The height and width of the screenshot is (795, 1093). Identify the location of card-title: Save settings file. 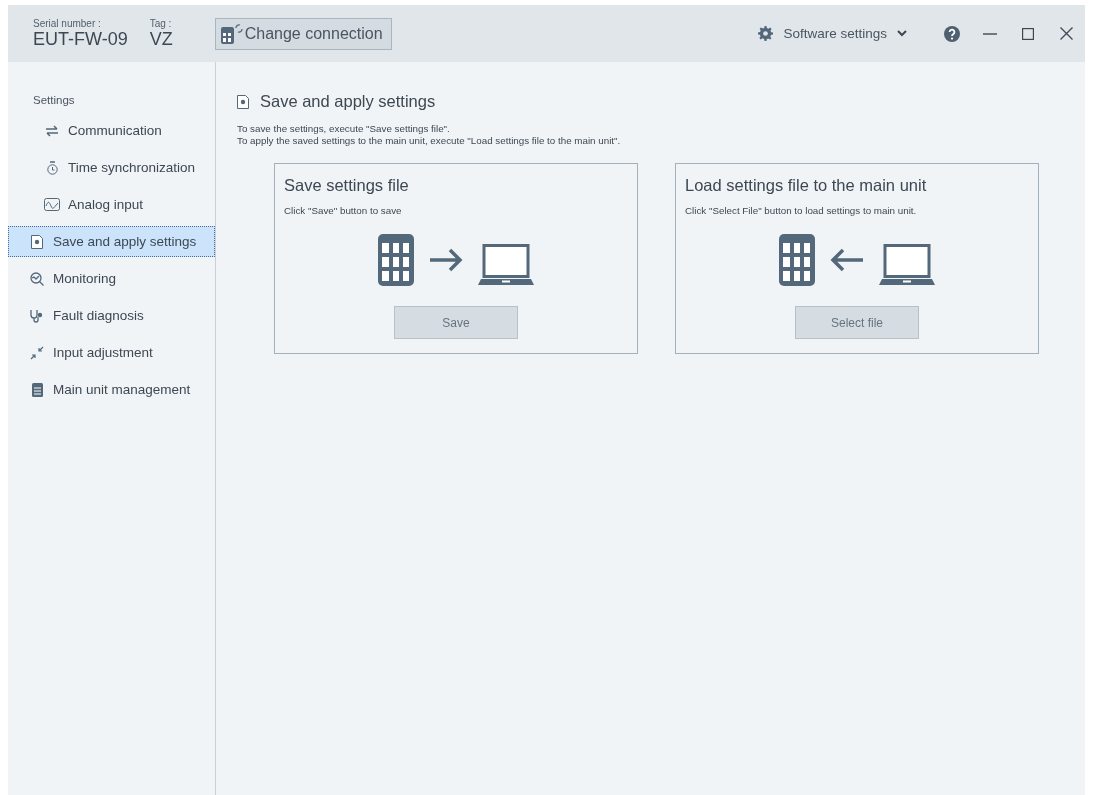
(347, 185).